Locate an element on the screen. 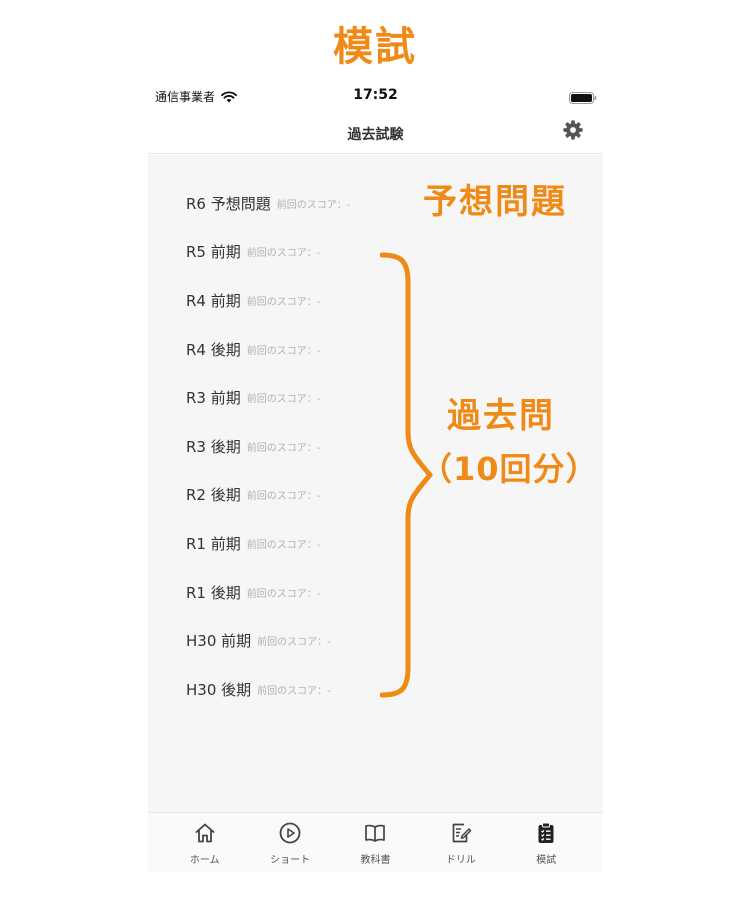 The height and width of the screenshot is (908, 750). exam-item-h30-kouki: H30 後期 前回のスコア：- is located at coordinates (366, 689).